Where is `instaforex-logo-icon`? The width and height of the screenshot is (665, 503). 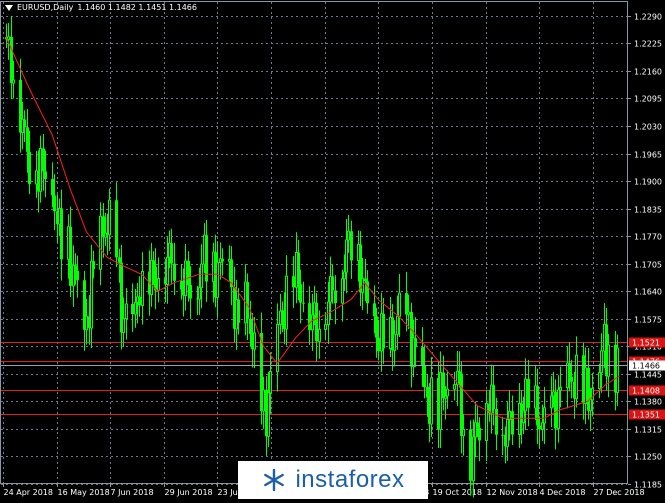 instaforex-logo-icon is located at coordinates (274, 480).